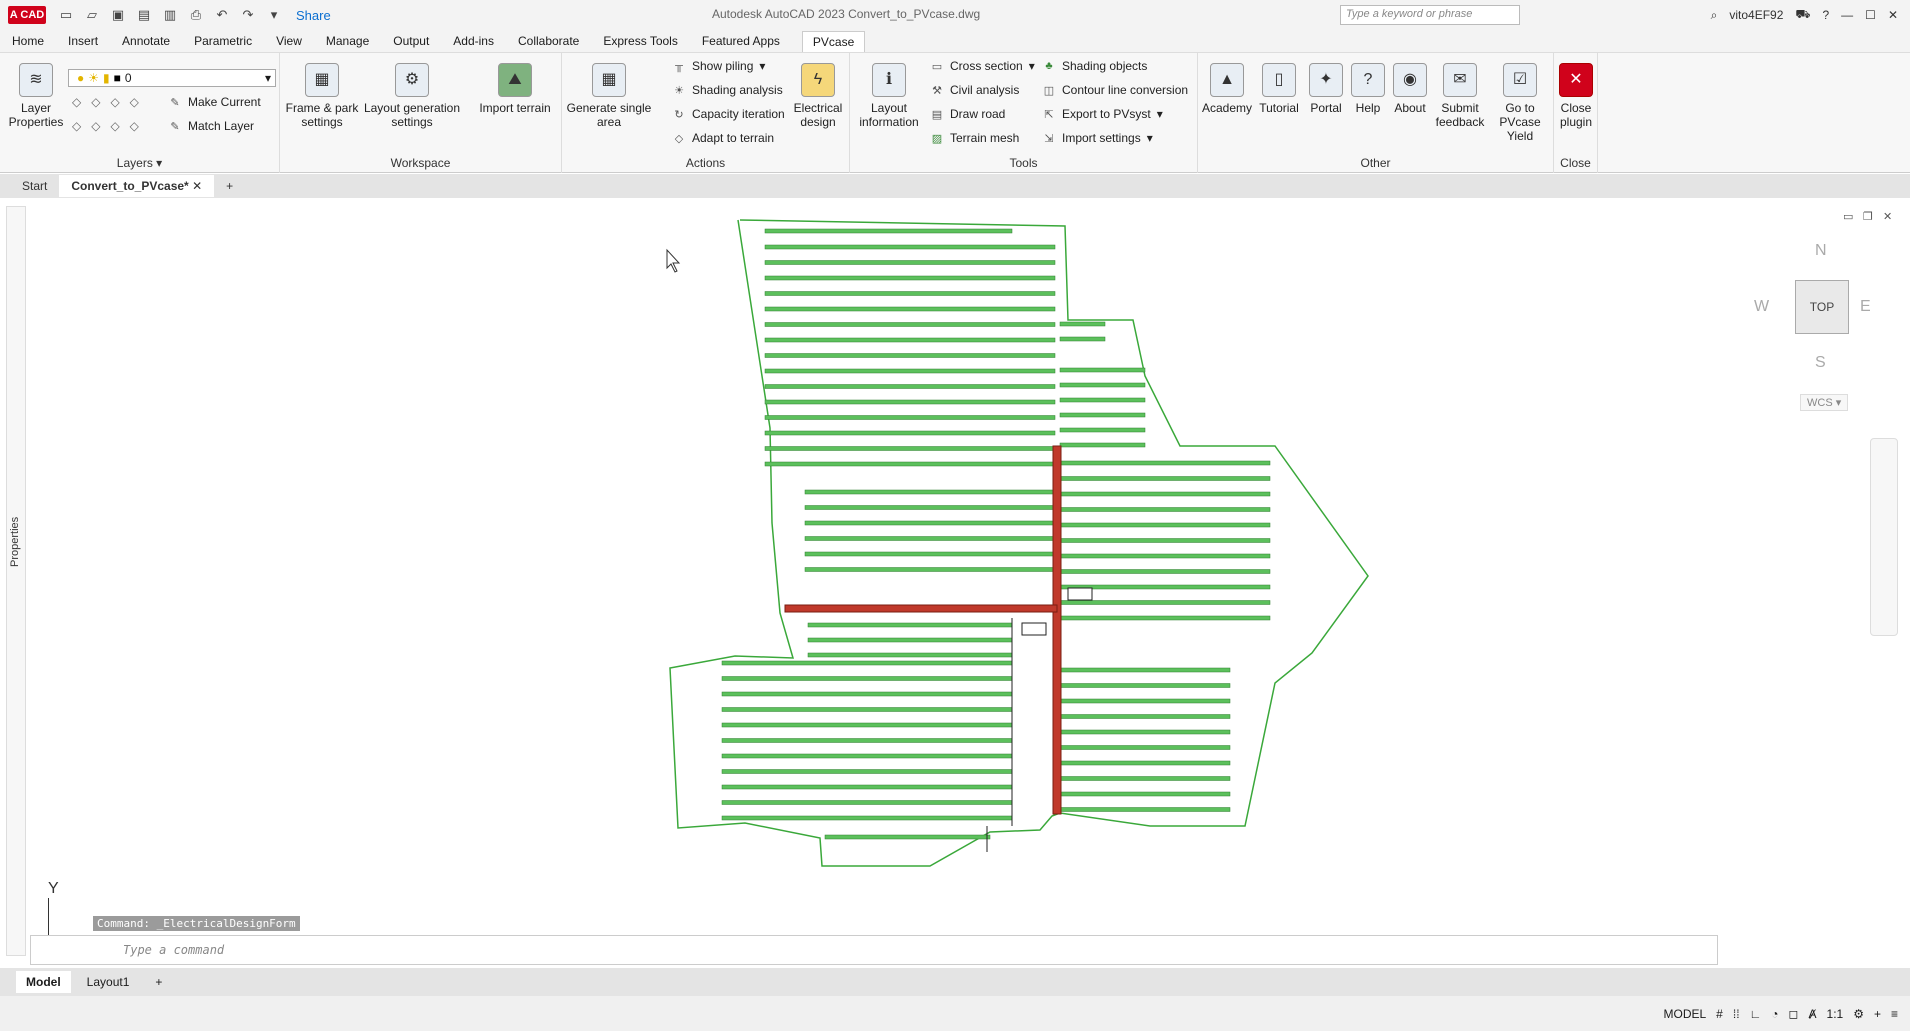 The width and height of the screenshot is (1910, 1031). I want to click on terrain-mesh-button: ▨ Terrain mesh, so click(975, 138).